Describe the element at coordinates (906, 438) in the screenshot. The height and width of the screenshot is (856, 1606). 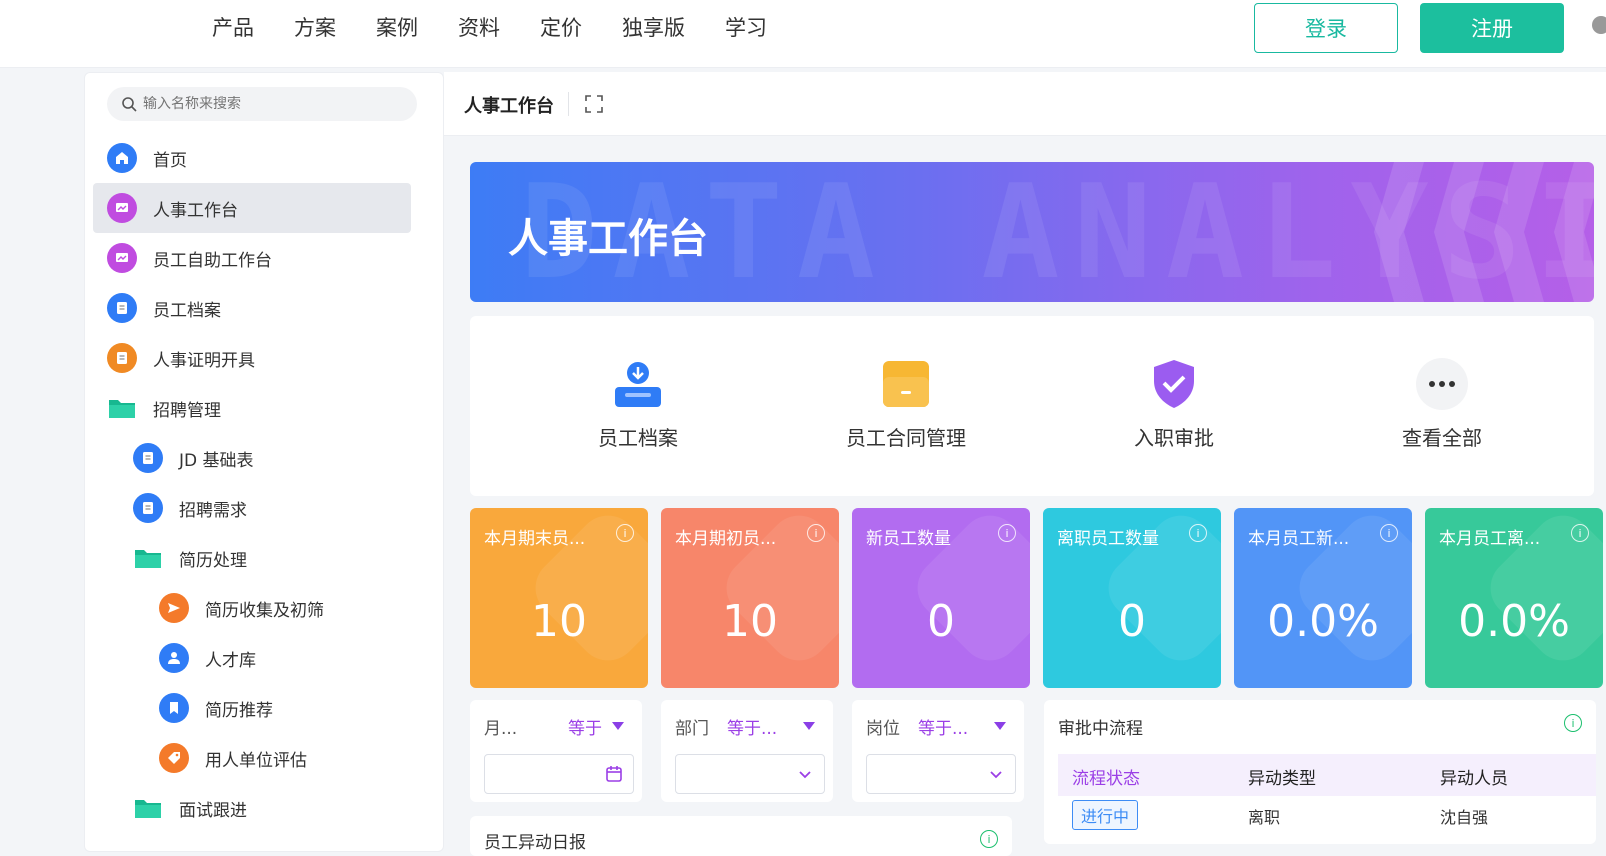
I see `quick-entry-label: 员工合同管理` at that location.